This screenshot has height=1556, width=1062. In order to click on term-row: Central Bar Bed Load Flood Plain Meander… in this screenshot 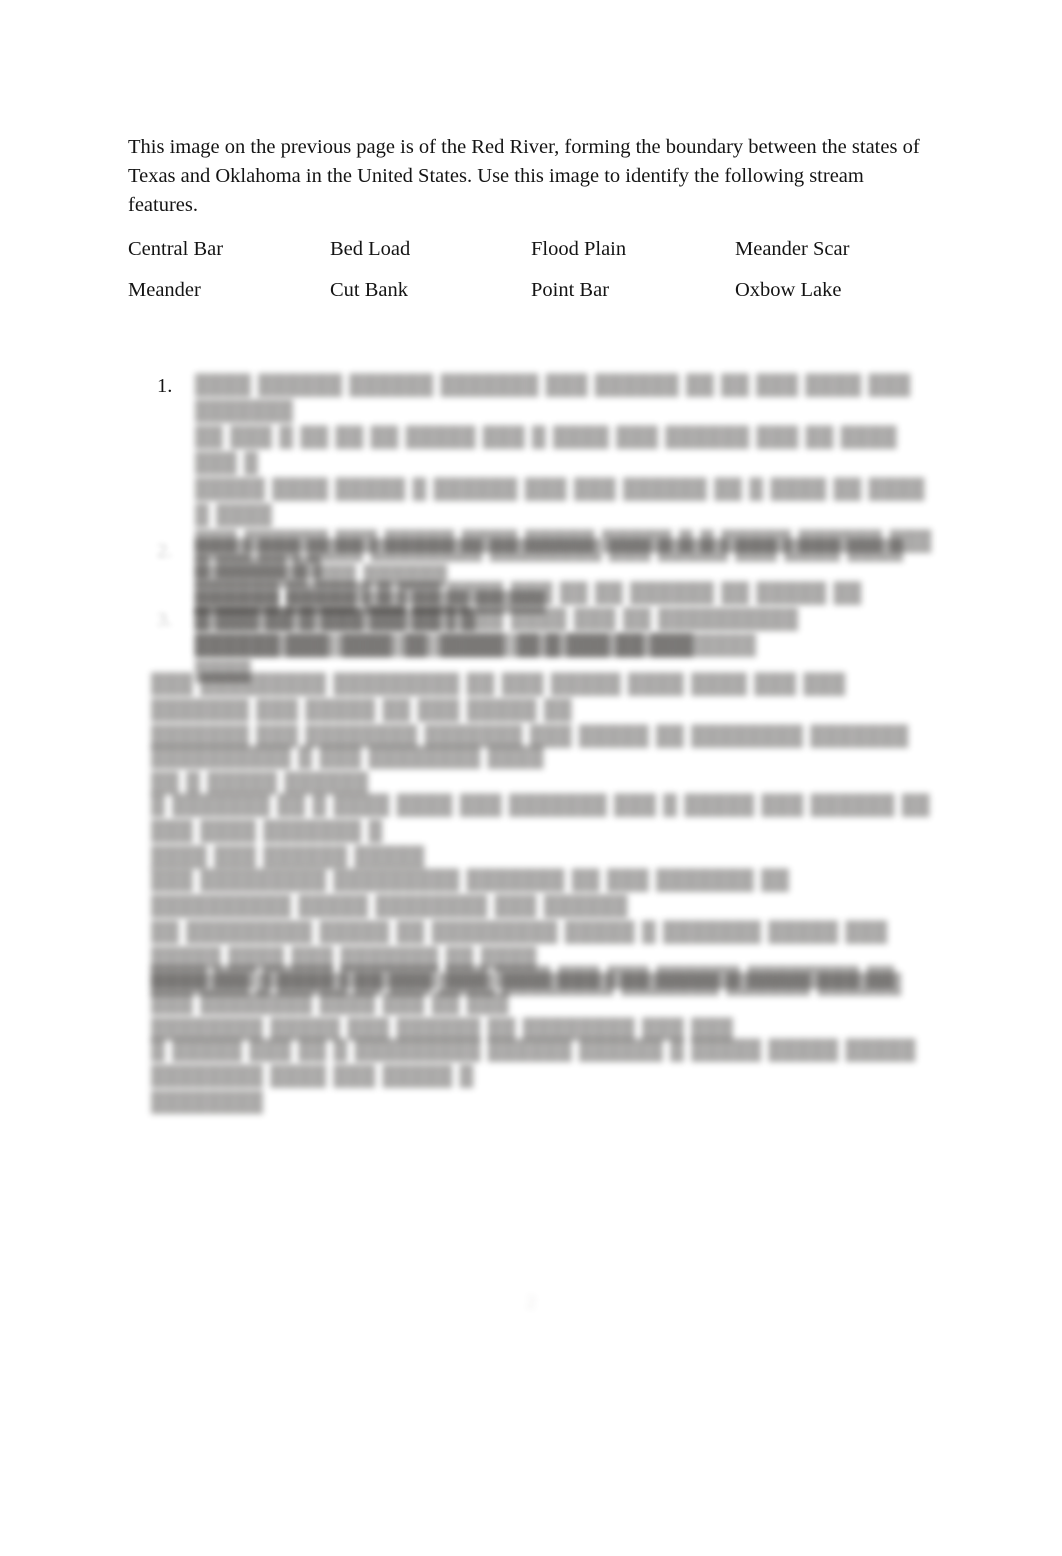, I will do `click(534, 256)`.